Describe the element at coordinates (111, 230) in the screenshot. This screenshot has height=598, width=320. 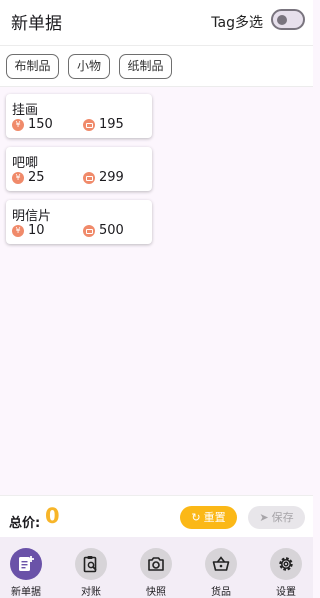
I see `item-stock: 500` at that location.